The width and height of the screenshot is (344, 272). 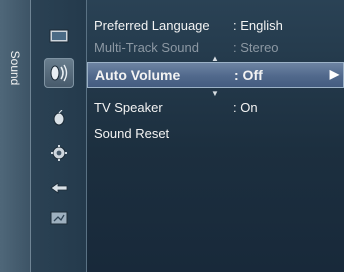 What do you see at coordinates (334, 74) in the screenshot?
I see `submenu-arrow-icon: ▶` at bounding box center [334, 74].